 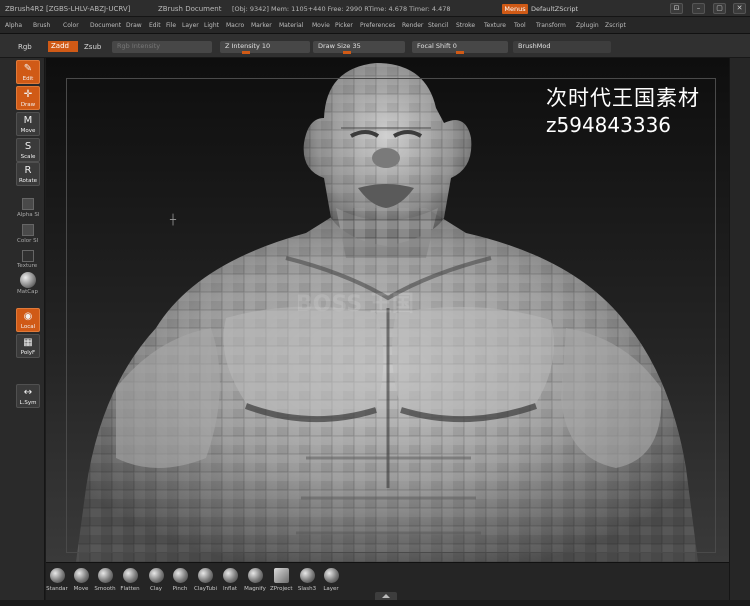 I want to click on lsym-button: ↔ L.Sym, so click(x=28, y=396).